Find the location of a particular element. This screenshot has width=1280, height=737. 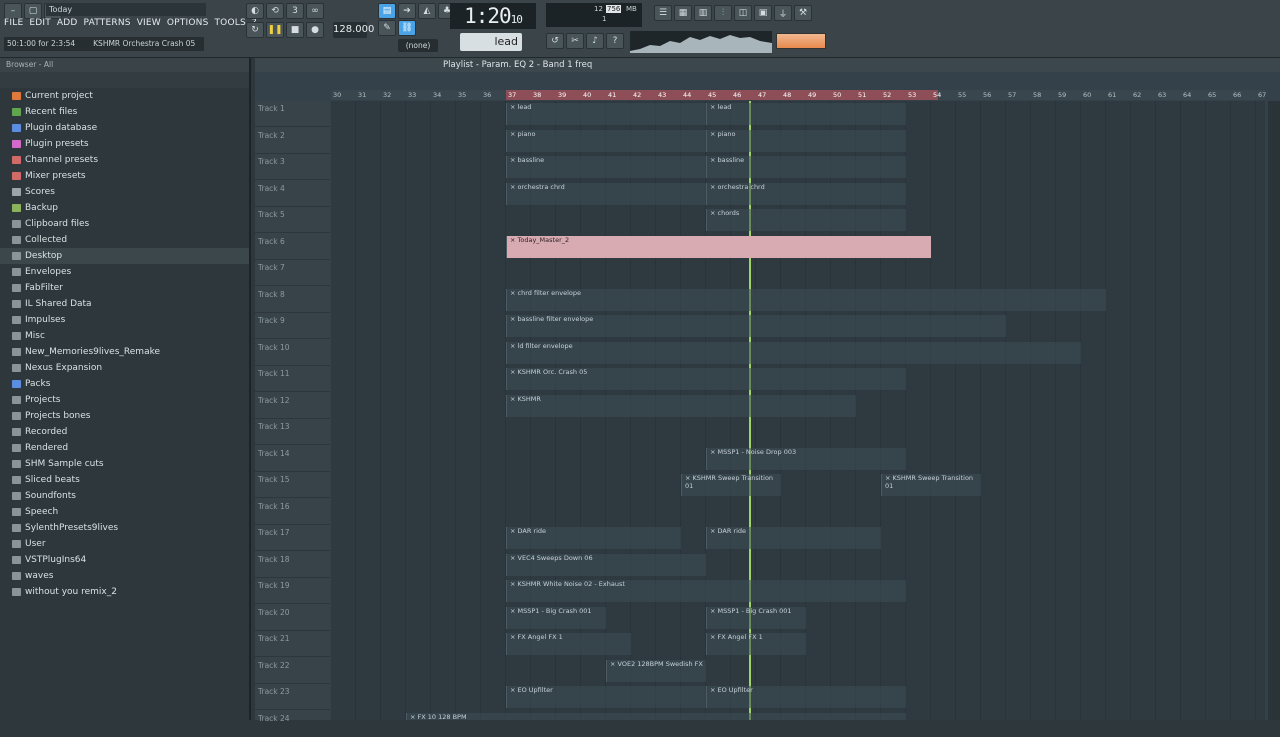

browser-item: Envelopes is located at coordinates (124, 272).